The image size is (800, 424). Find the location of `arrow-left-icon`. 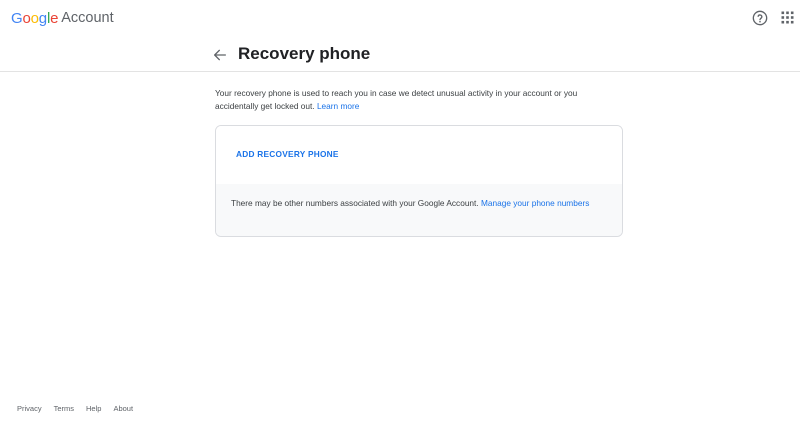

arrow-left-icon is located at coordinates (220, 55).